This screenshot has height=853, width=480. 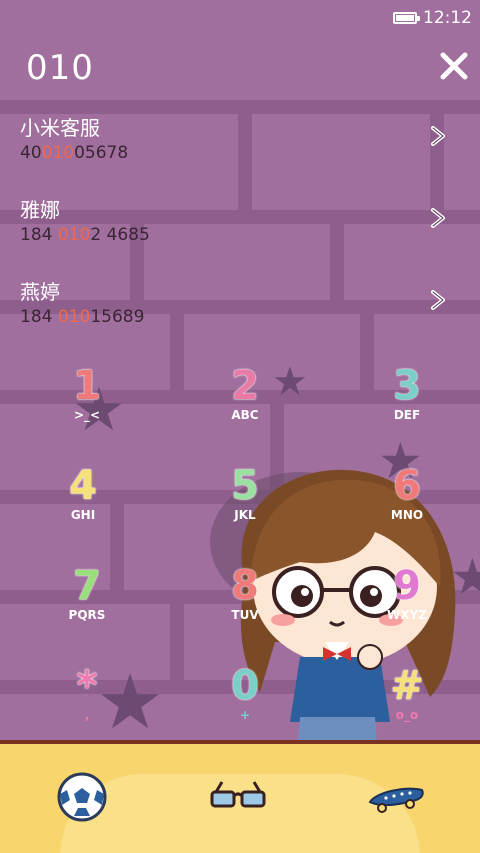 I want to click on battery-icon, so click(x=406, y=18).